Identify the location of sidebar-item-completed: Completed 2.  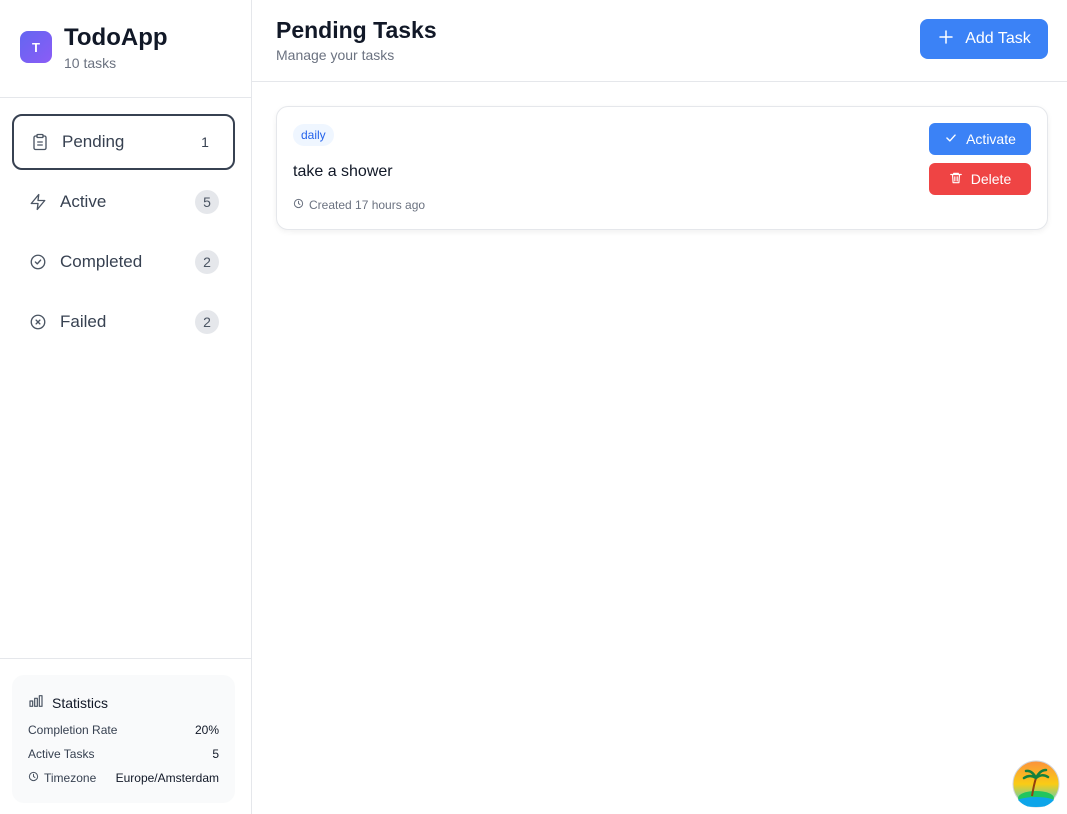
(123, 262).